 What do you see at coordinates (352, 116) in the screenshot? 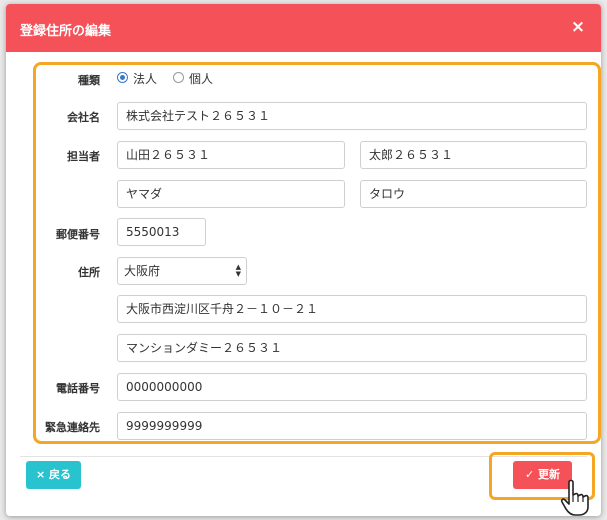
I see `company-input: 株式会社テスト２６５３１` at bounding box center [352, 116].